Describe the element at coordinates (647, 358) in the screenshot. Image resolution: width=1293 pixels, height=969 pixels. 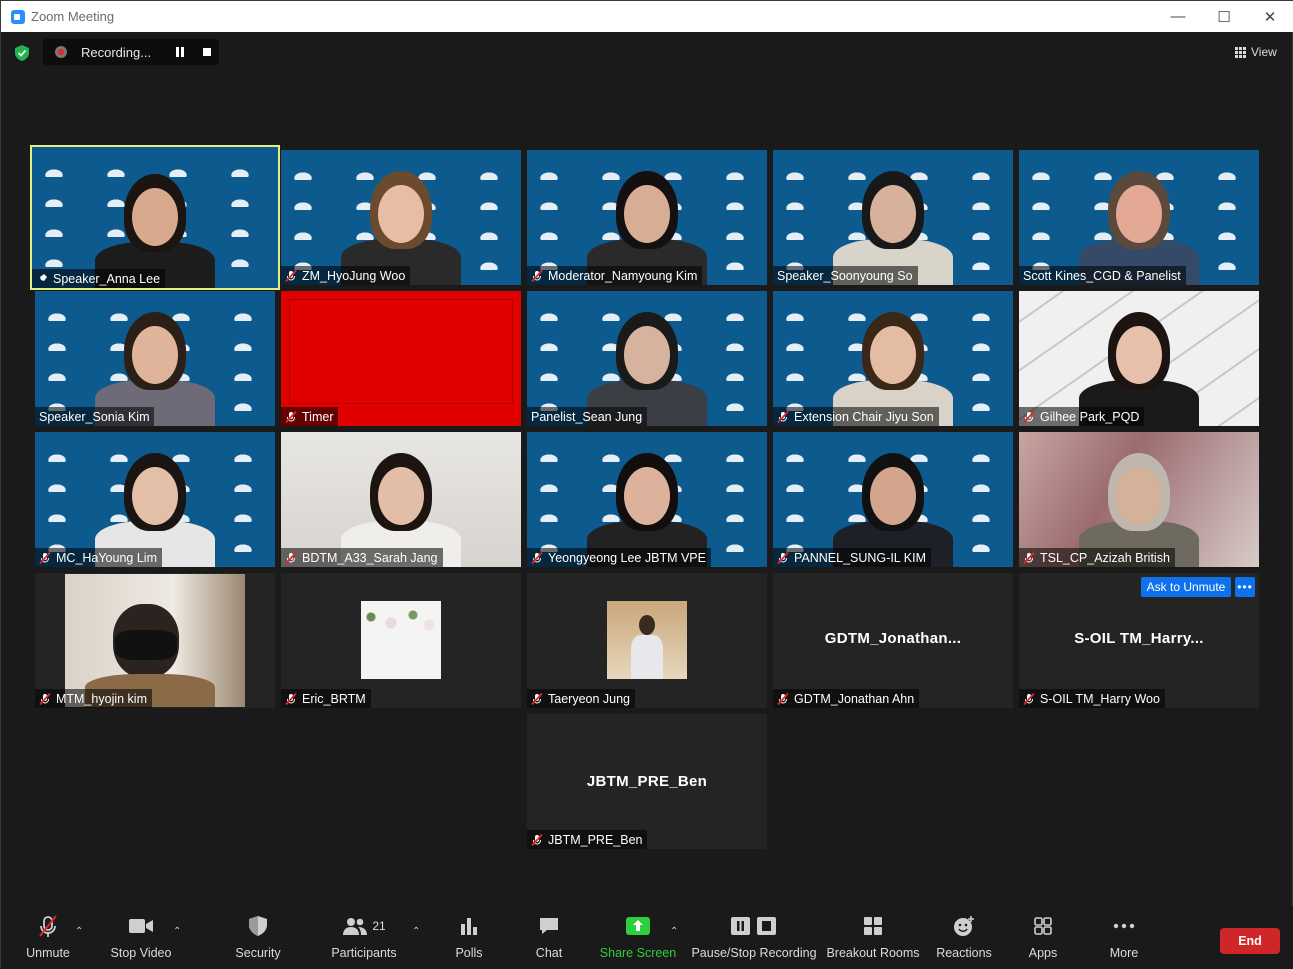
I see `participant-tile: Panelist_Sean Jung` at that location.